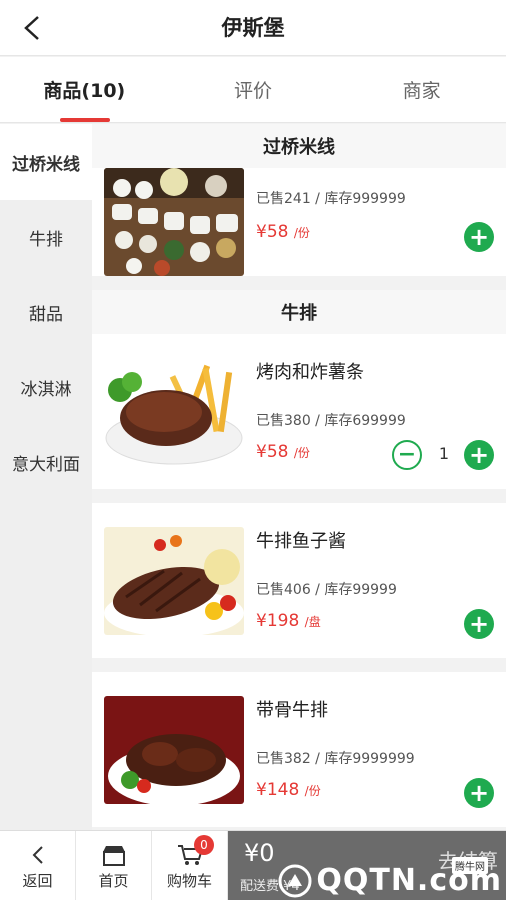  What do you see at coordinates (46, 387) in the screenshot?
I see `category-ice-cream: 冰淇淋` at bounding box center [46, 387].